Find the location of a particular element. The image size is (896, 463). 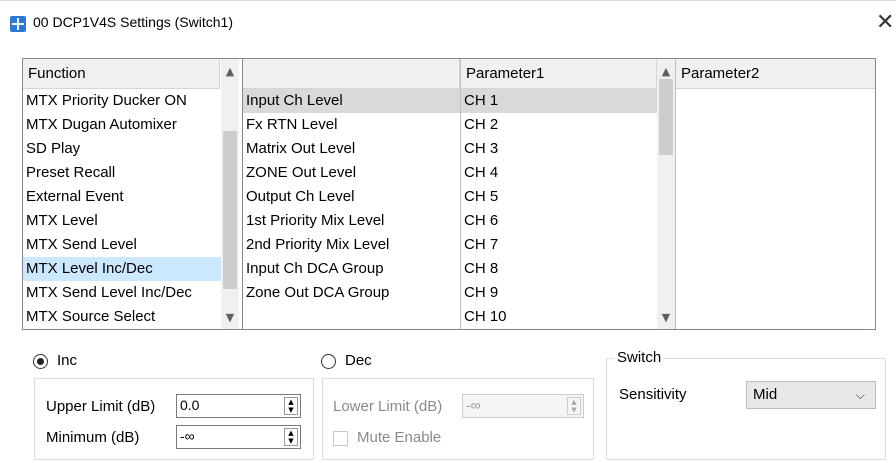

list-item-selected: Input Ch Level is located at coordinates (351, 101).